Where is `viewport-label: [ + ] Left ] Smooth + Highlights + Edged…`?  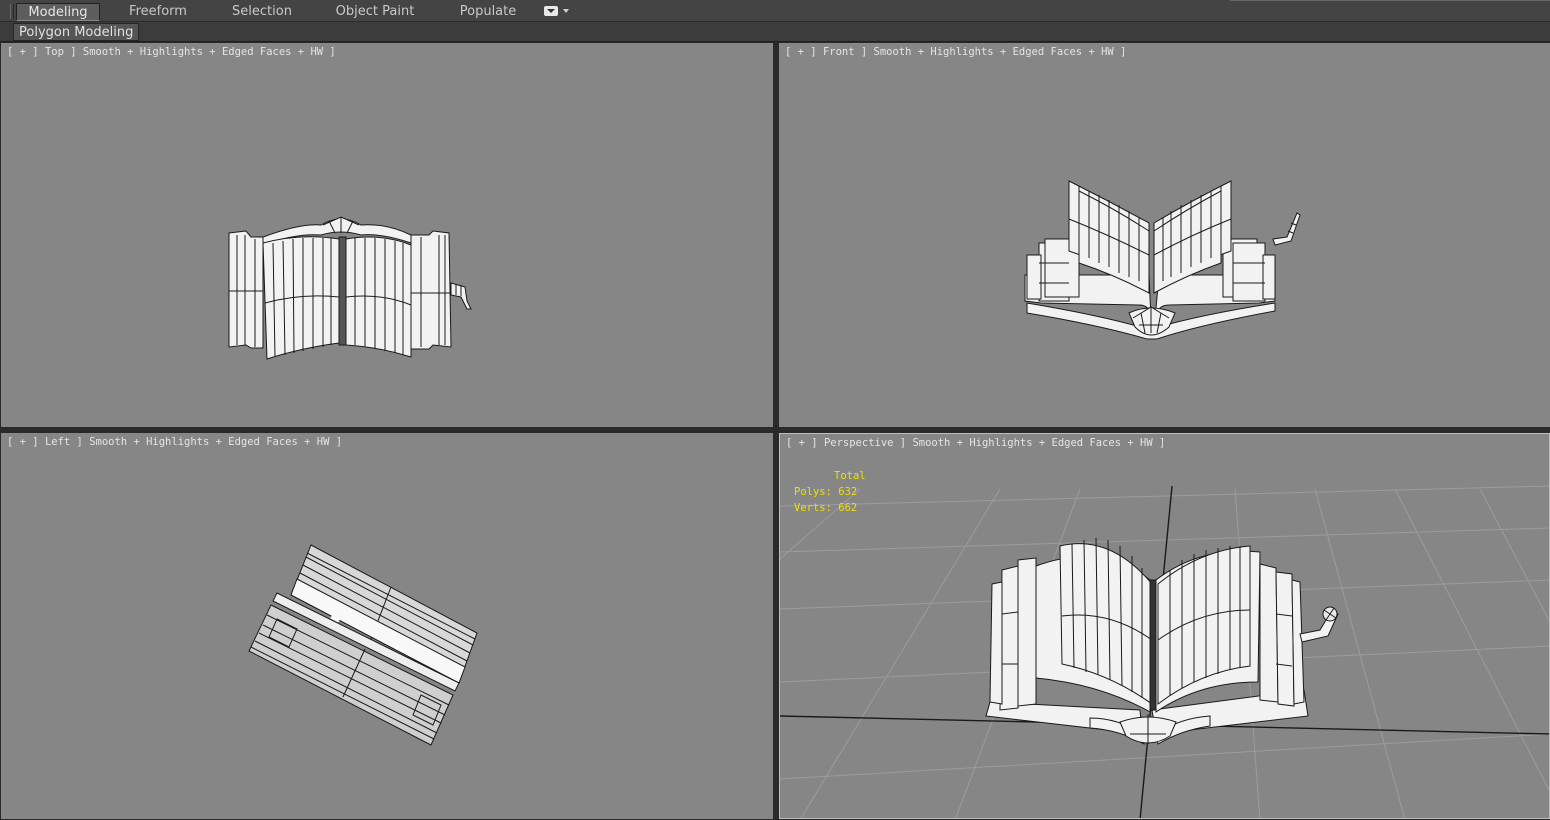
viewport-label: [ + ] Left ] Smooth + Highlights + Edged… is located at coordinates (174, 442).